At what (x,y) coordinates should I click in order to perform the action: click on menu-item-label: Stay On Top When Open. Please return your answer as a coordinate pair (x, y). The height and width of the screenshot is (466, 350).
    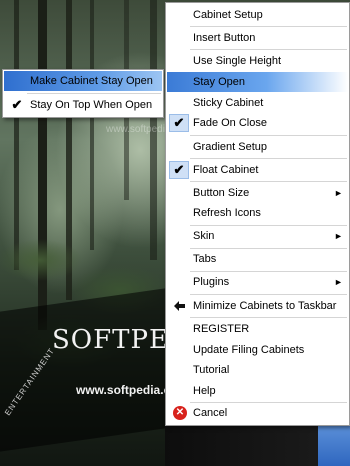
    Looking at the image, I should click on (91, 105).